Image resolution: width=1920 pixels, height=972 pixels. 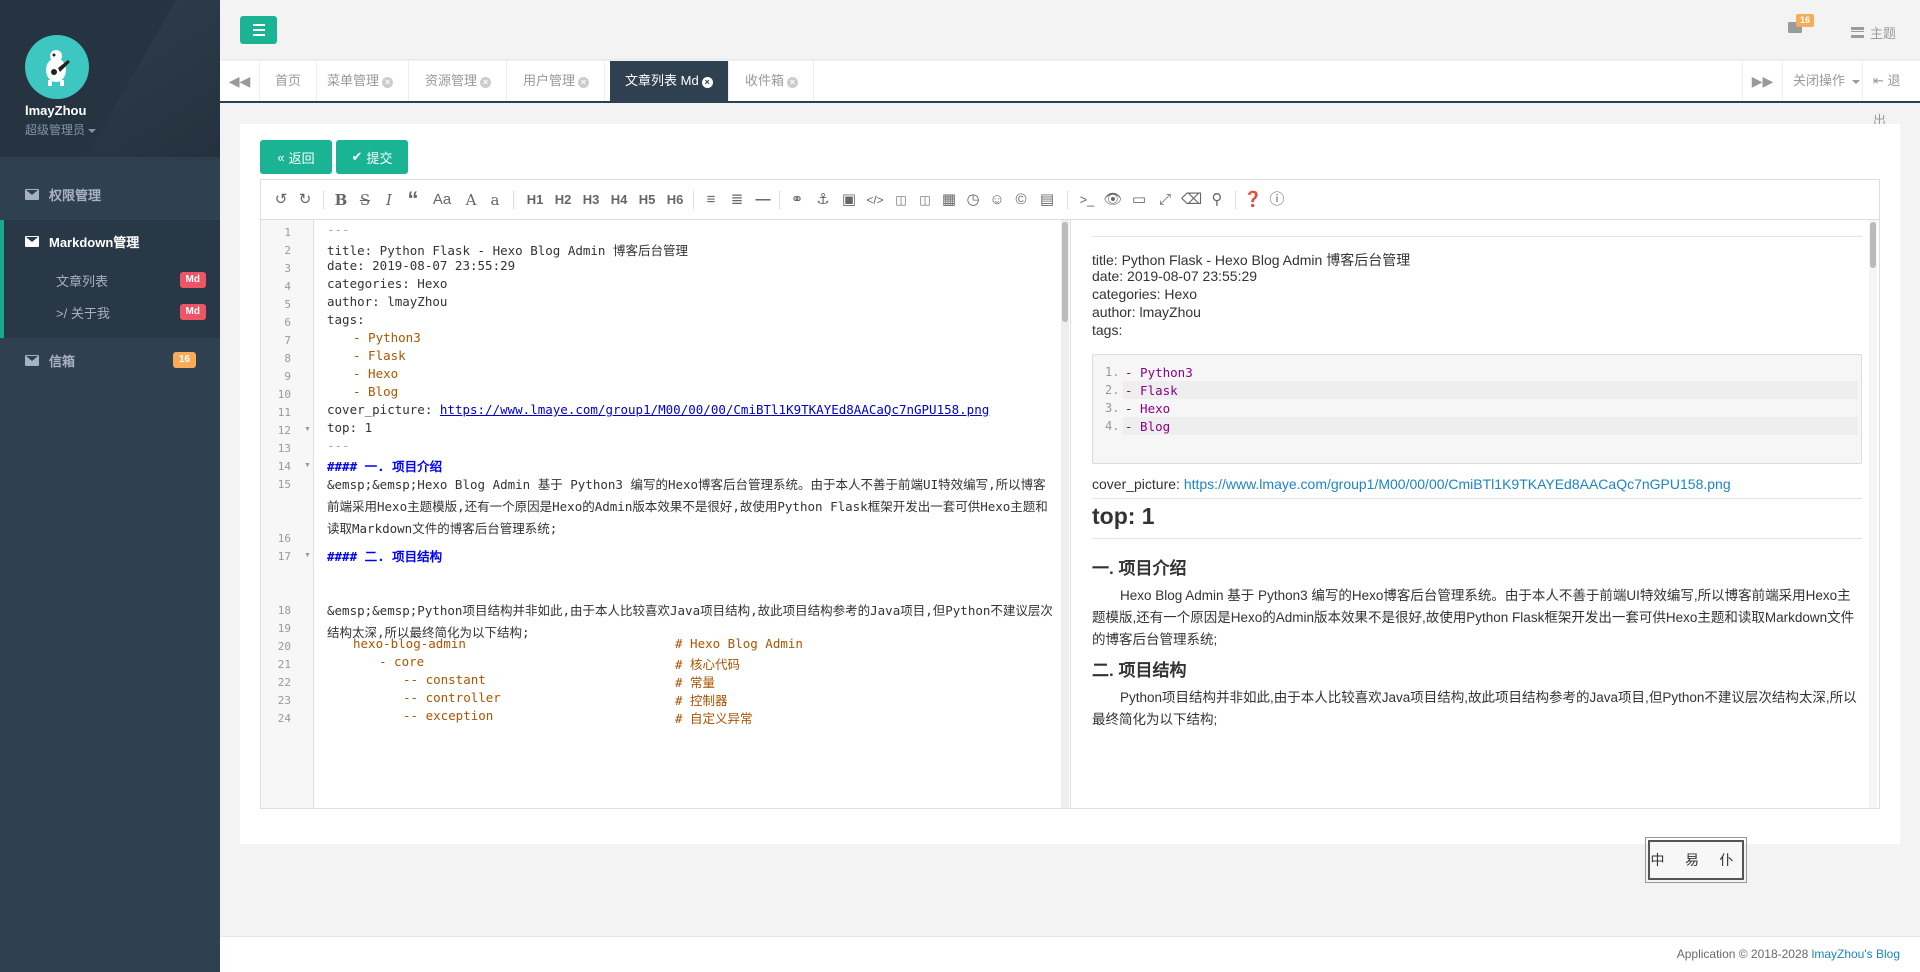 I want to click on search-icon: ⚲, so click(x=1217, y=200).